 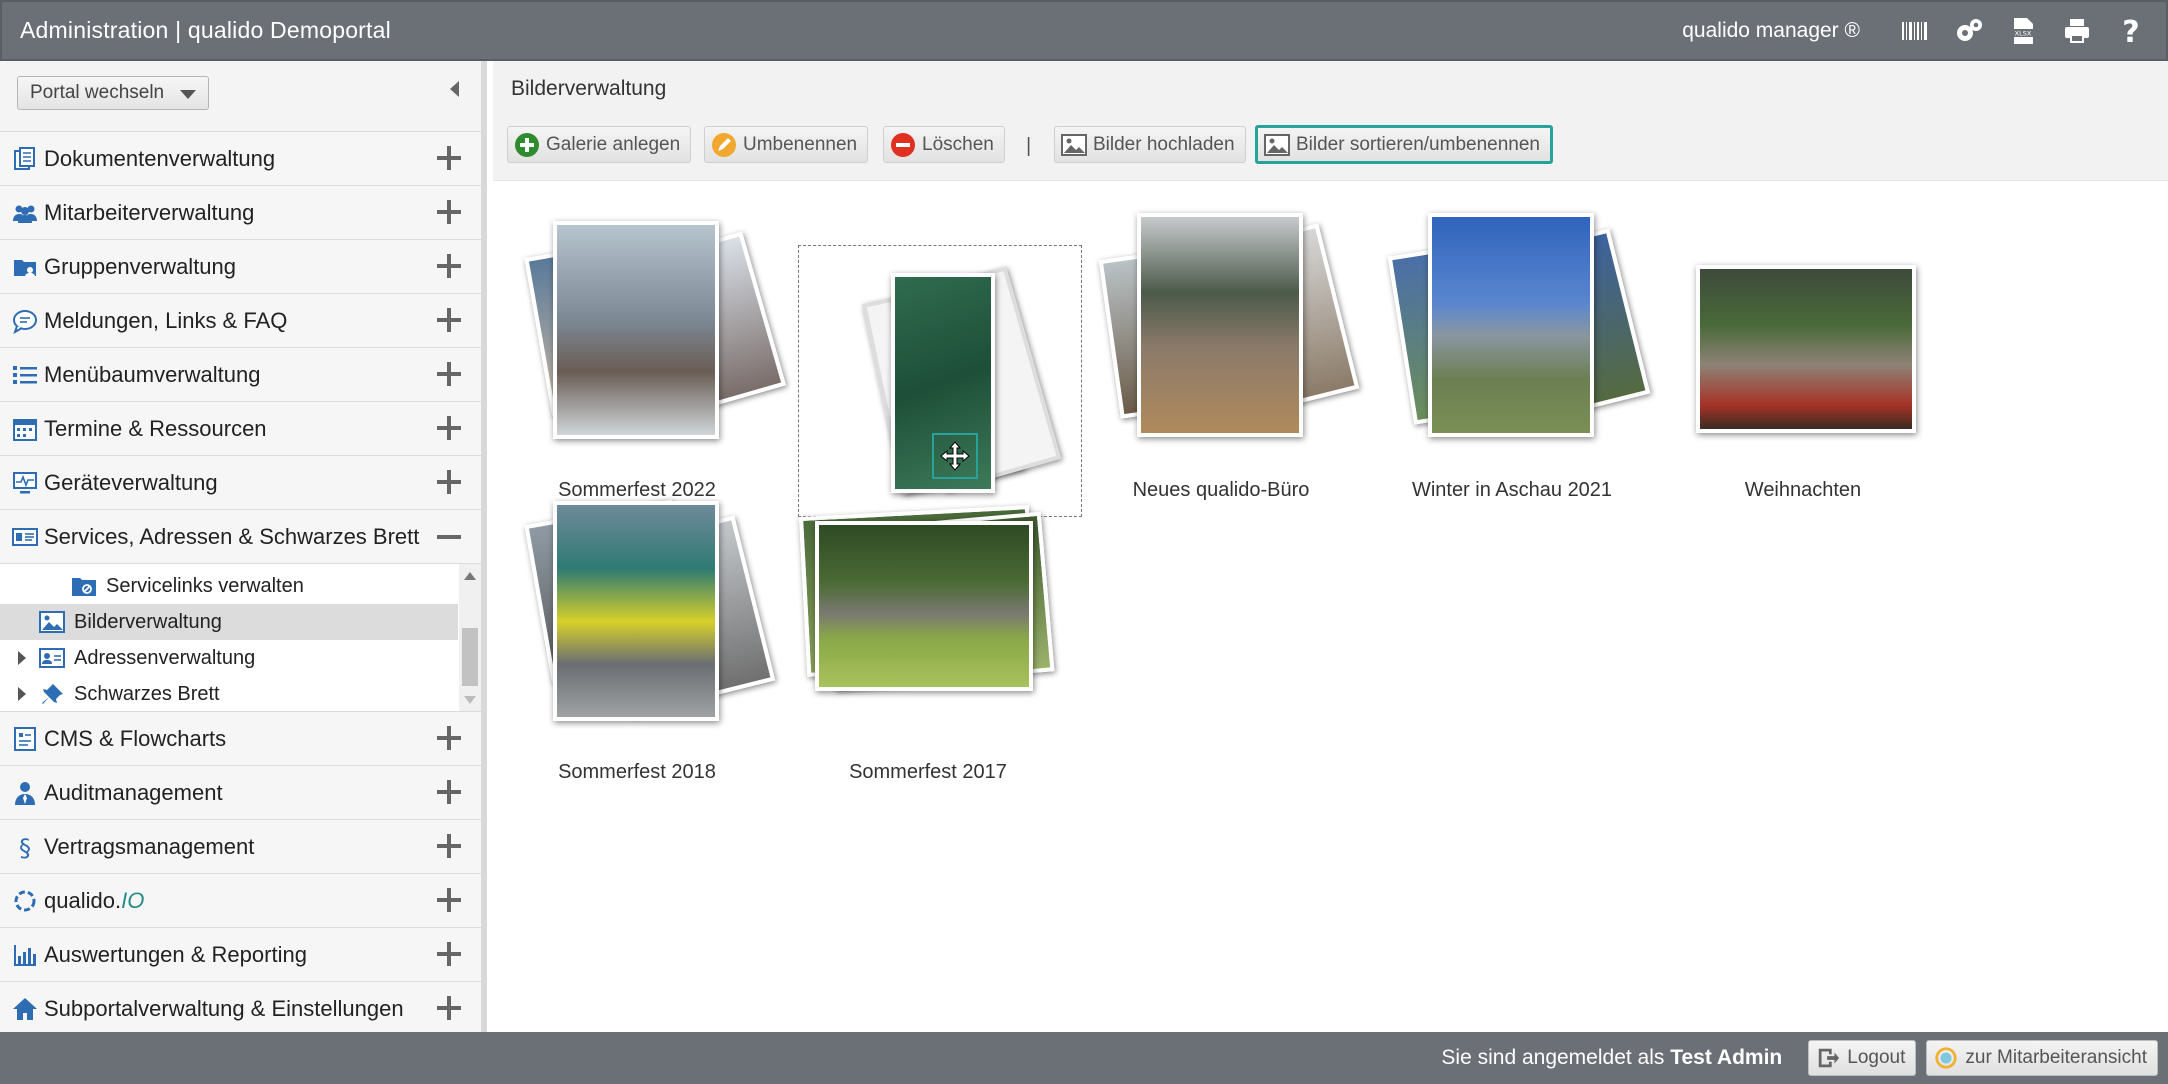 I want to click on collapse-sidebar-icon, so click(x=454, y=89).